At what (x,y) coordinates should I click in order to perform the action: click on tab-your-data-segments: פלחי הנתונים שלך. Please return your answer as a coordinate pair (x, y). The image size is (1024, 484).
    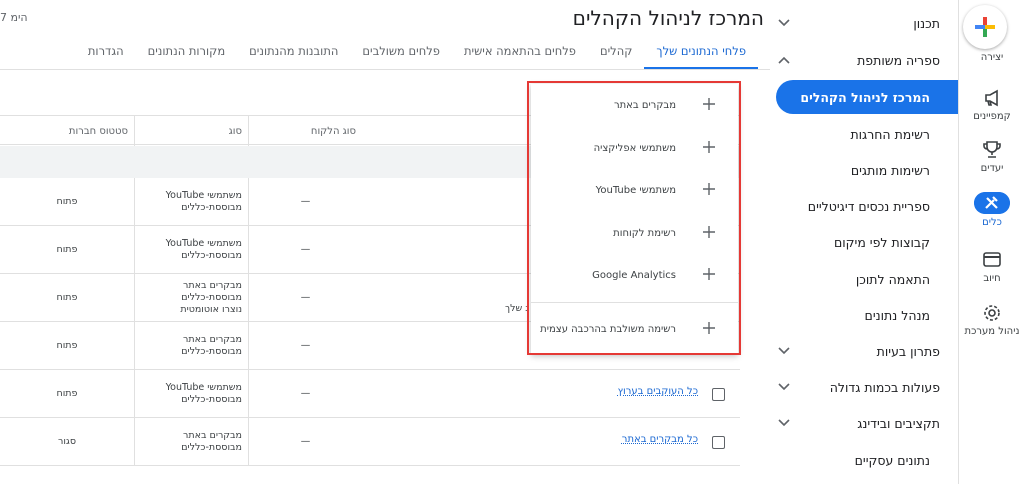
    Looking at the image, I should click on (701, 54).